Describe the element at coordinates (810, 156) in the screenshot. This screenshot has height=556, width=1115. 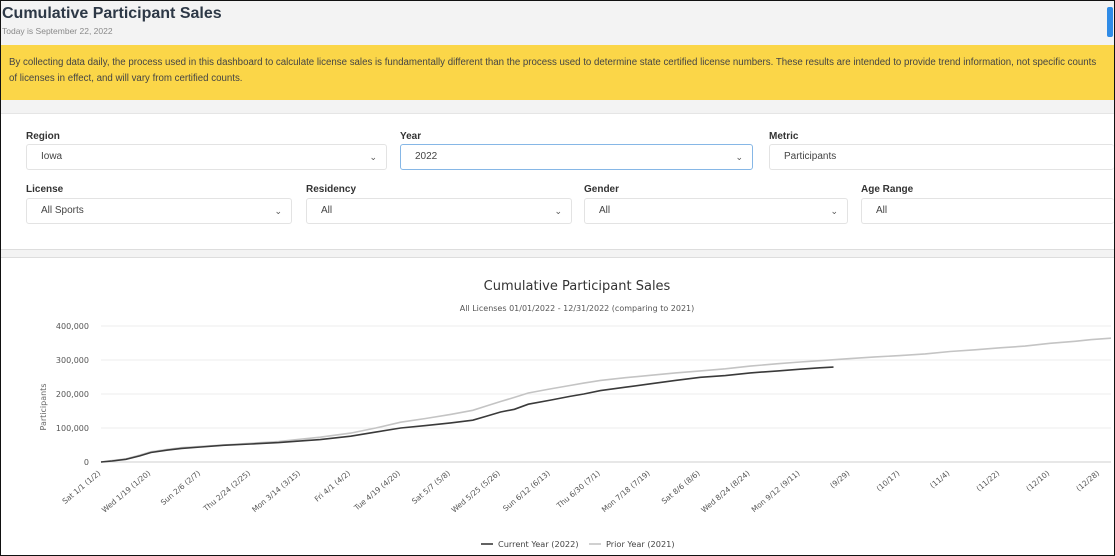
I see `metric-value: Participants` at that location.